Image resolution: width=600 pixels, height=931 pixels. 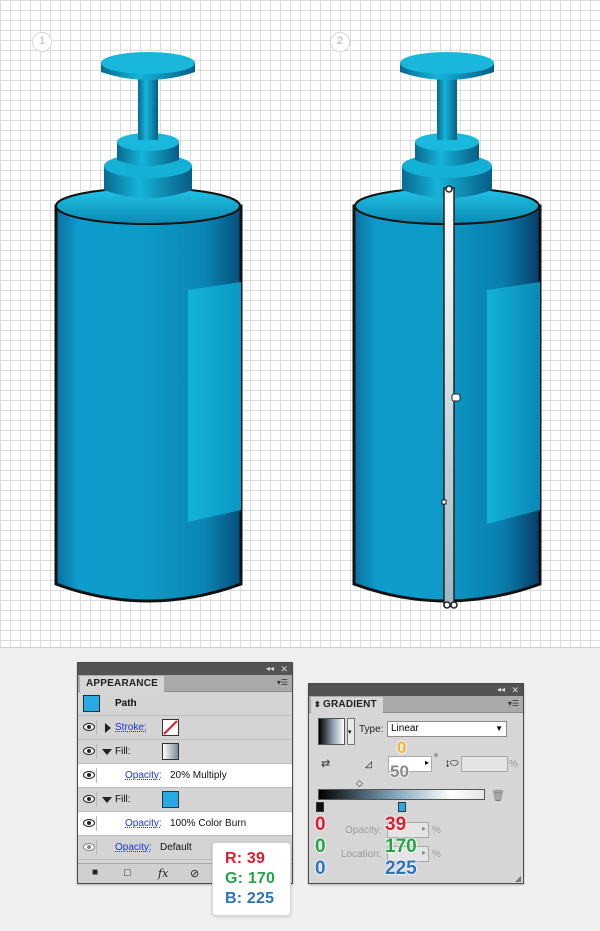 I want to click on stop2-b-value: 225, so click(x=401, y=869).